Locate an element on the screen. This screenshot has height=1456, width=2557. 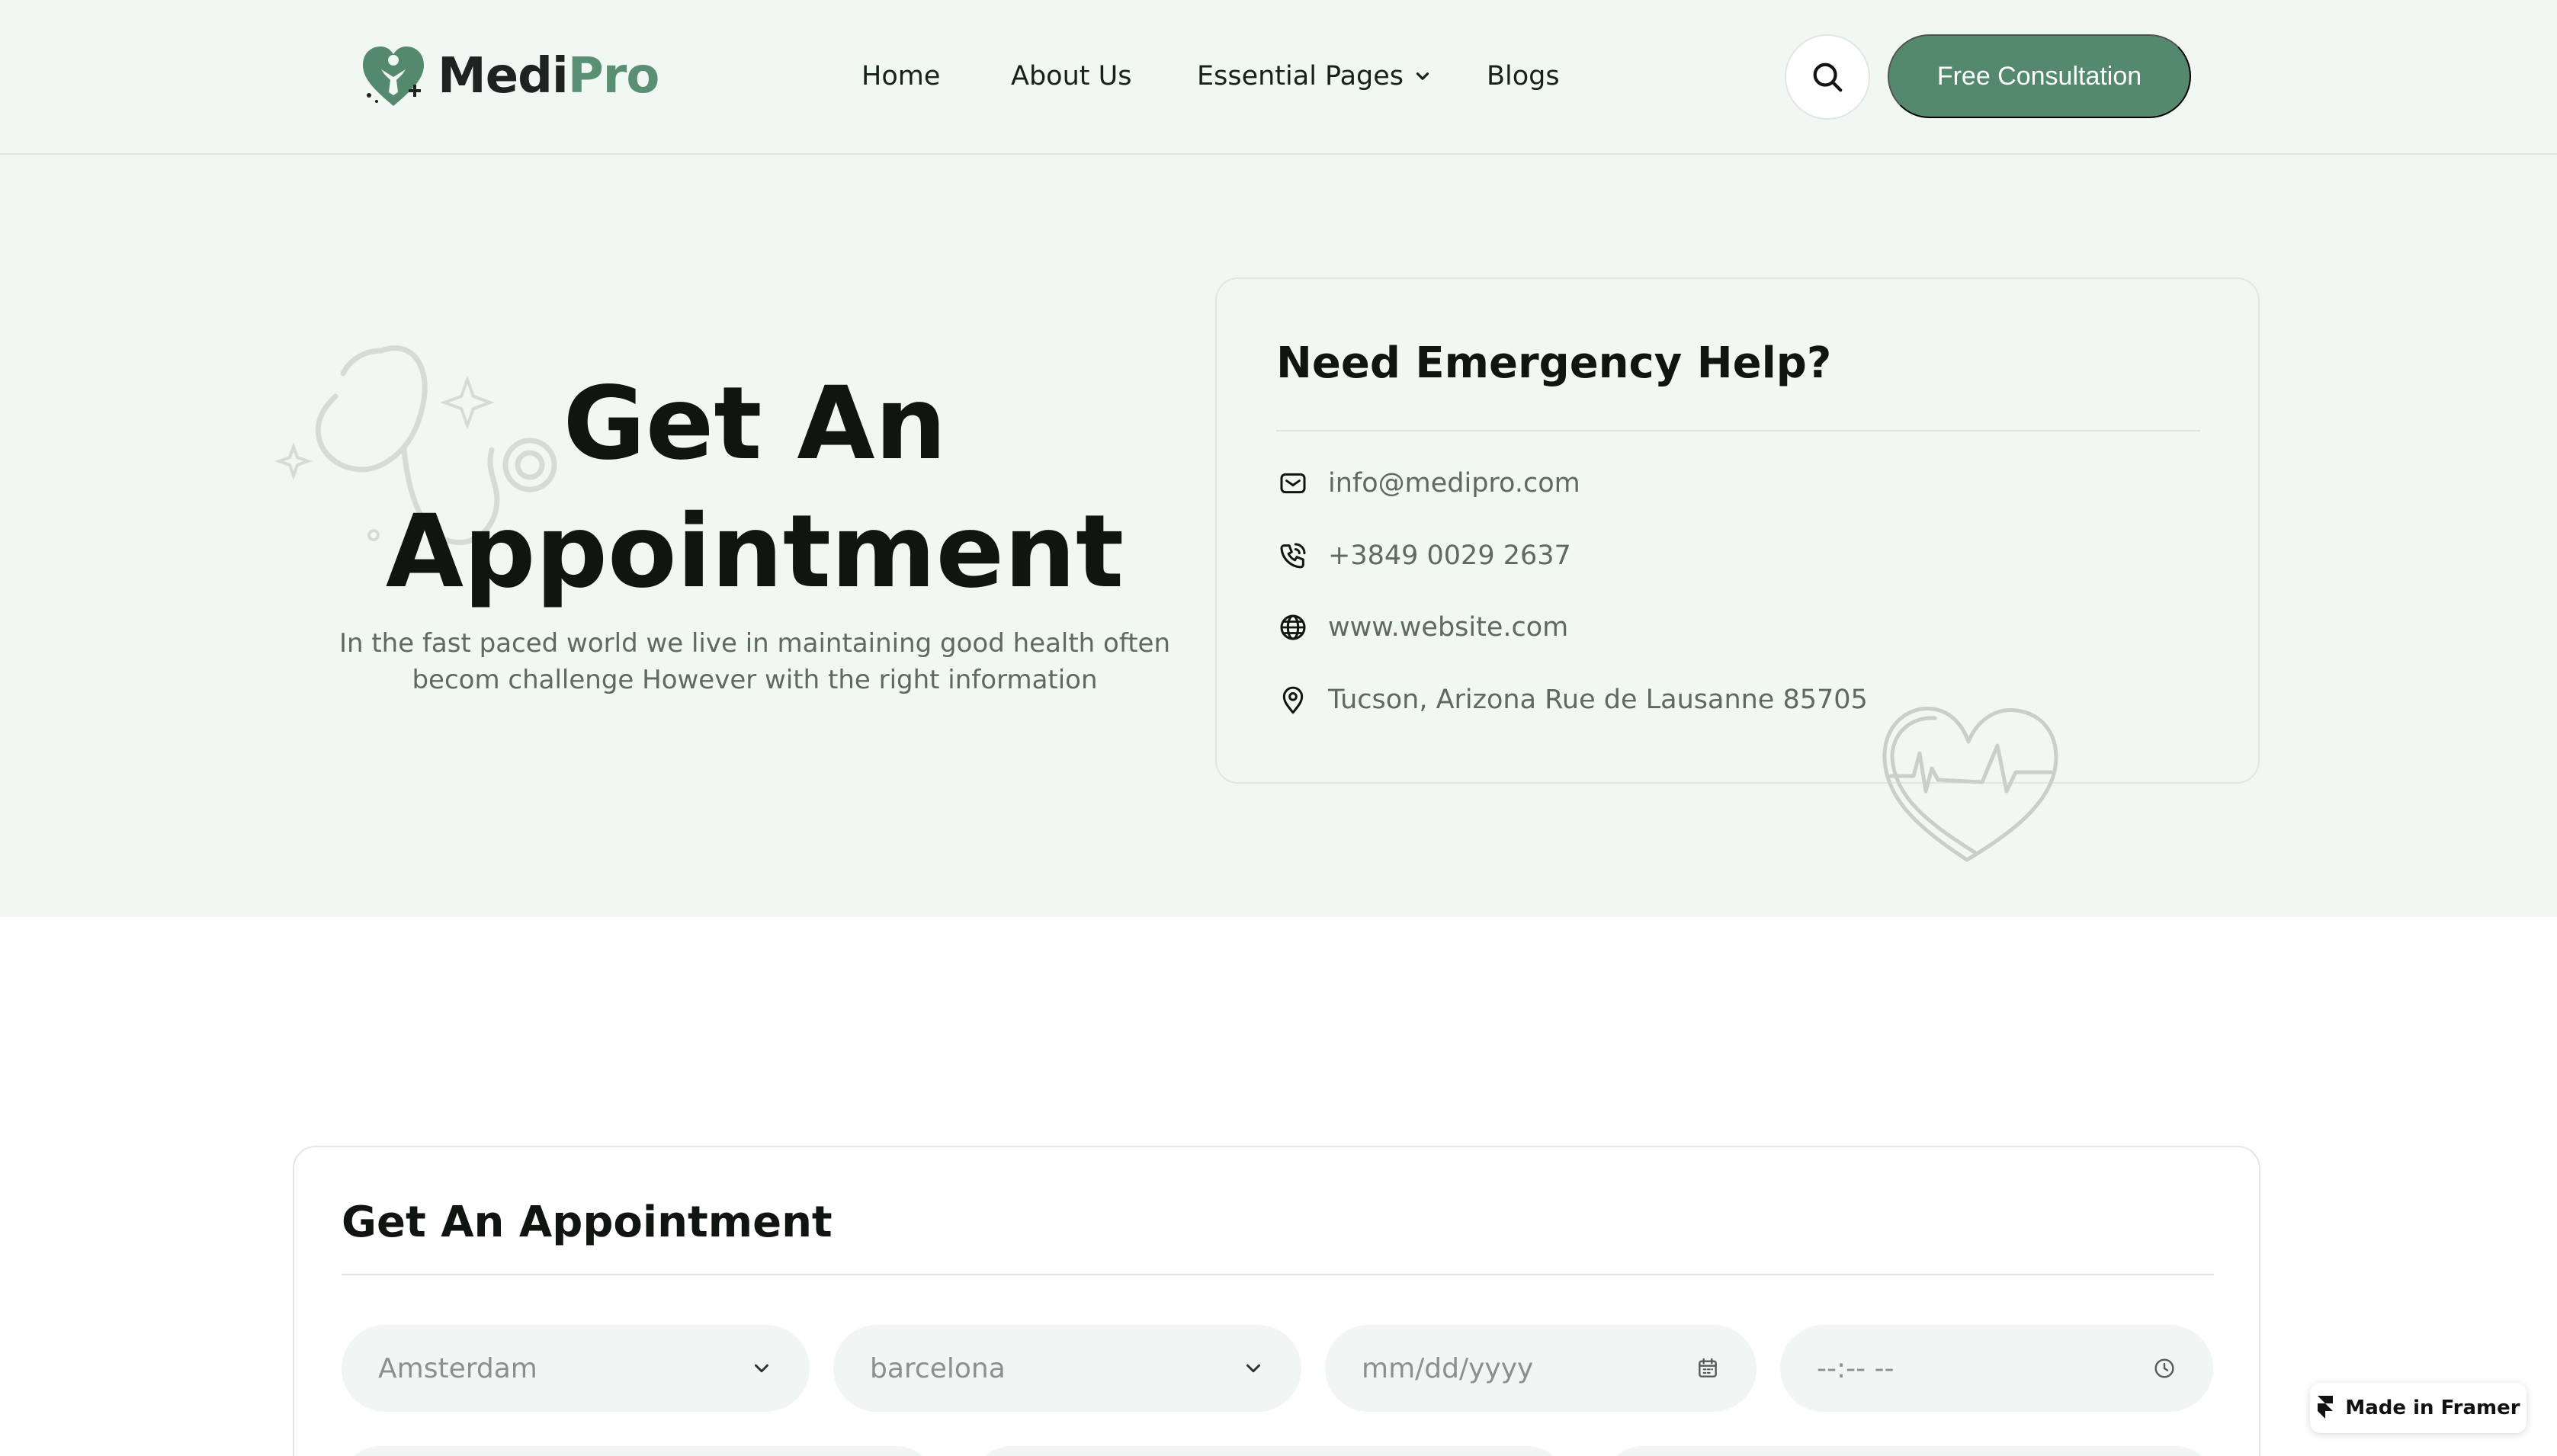
location-pin-icon is located at coordinates (1293, 700).